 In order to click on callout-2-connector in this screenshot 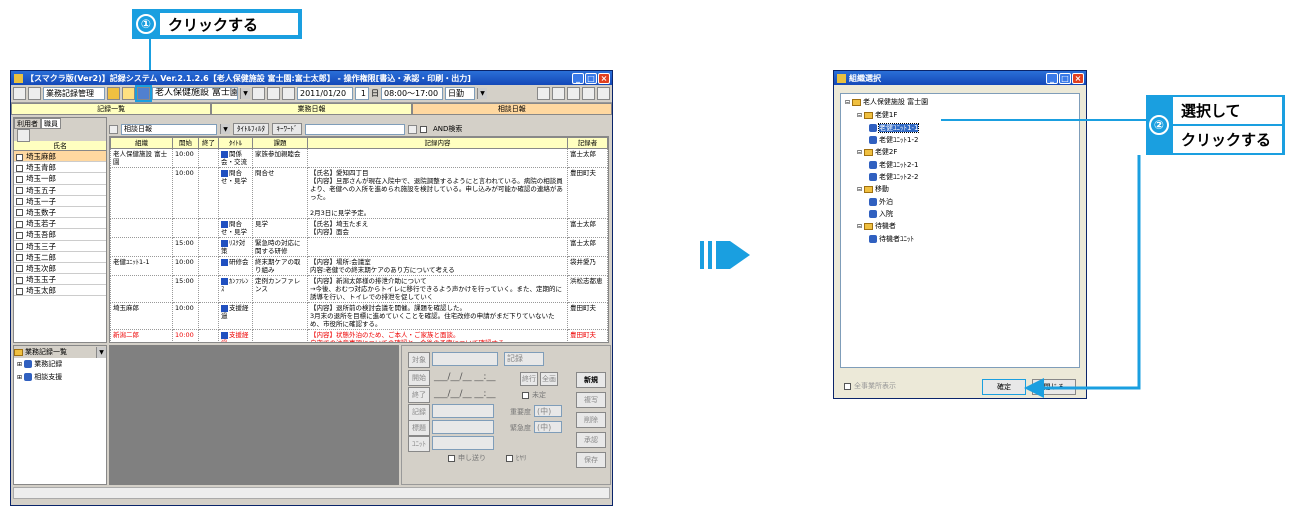, I will do `click(1043, 258)`.